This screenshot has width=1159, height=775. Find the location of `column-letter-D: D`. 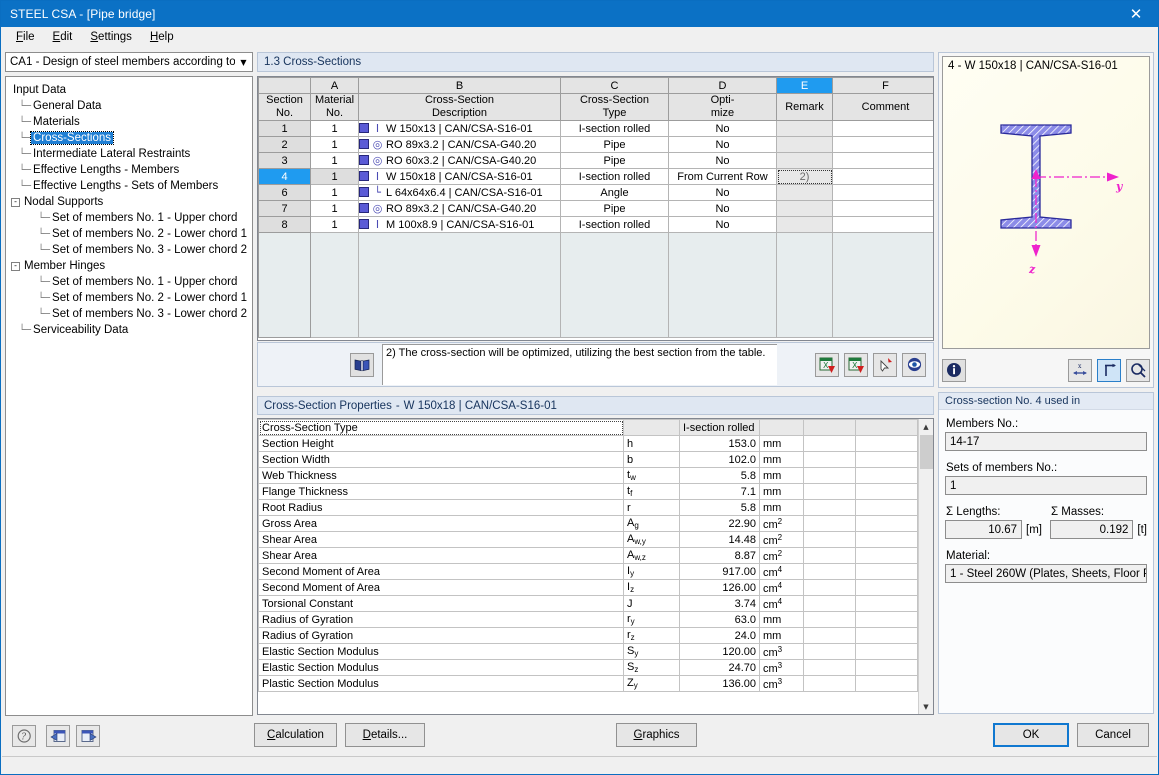

column-letter-D: D is located at coordinates (722, 85).